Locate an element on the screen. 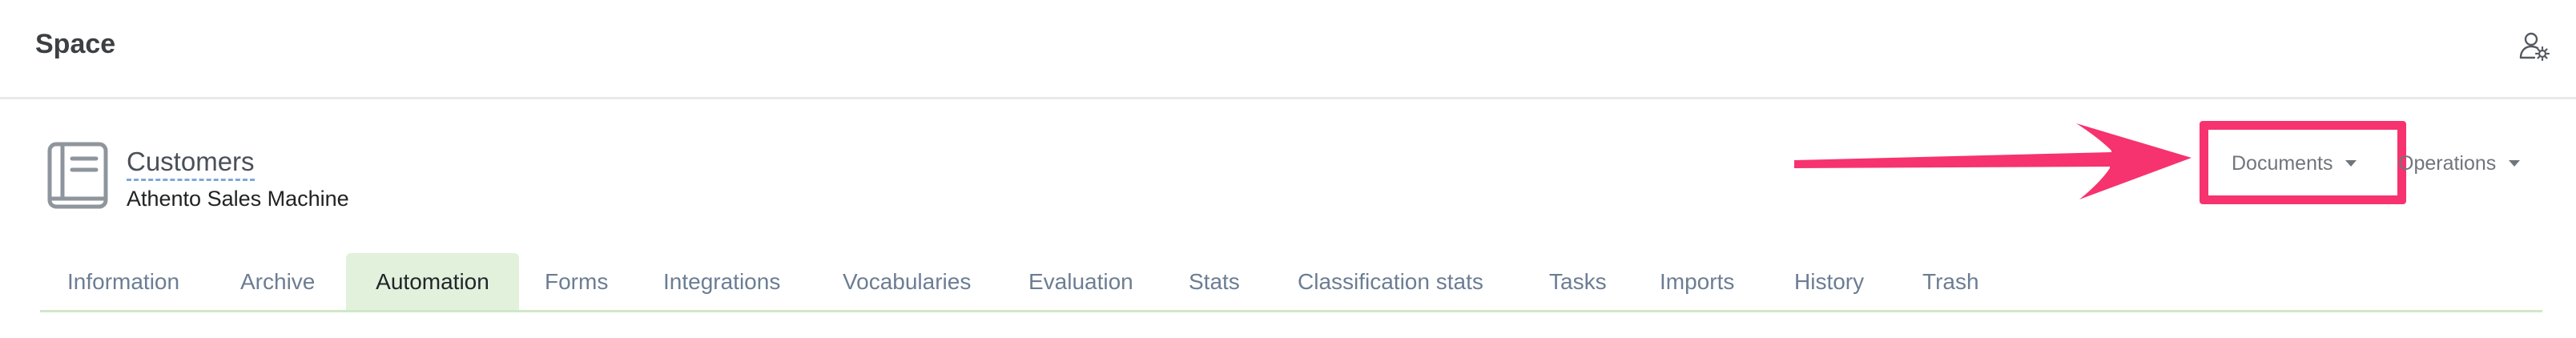 The image size is (2576, 338). book-icon is located at coordinates (79, 176).